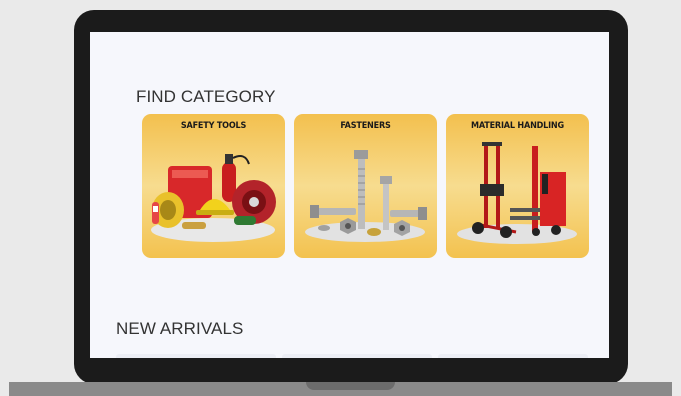 Image resolution: width=681 pixels, height=396 pixels. I want to click on material-handling-image, so click(517, 193).